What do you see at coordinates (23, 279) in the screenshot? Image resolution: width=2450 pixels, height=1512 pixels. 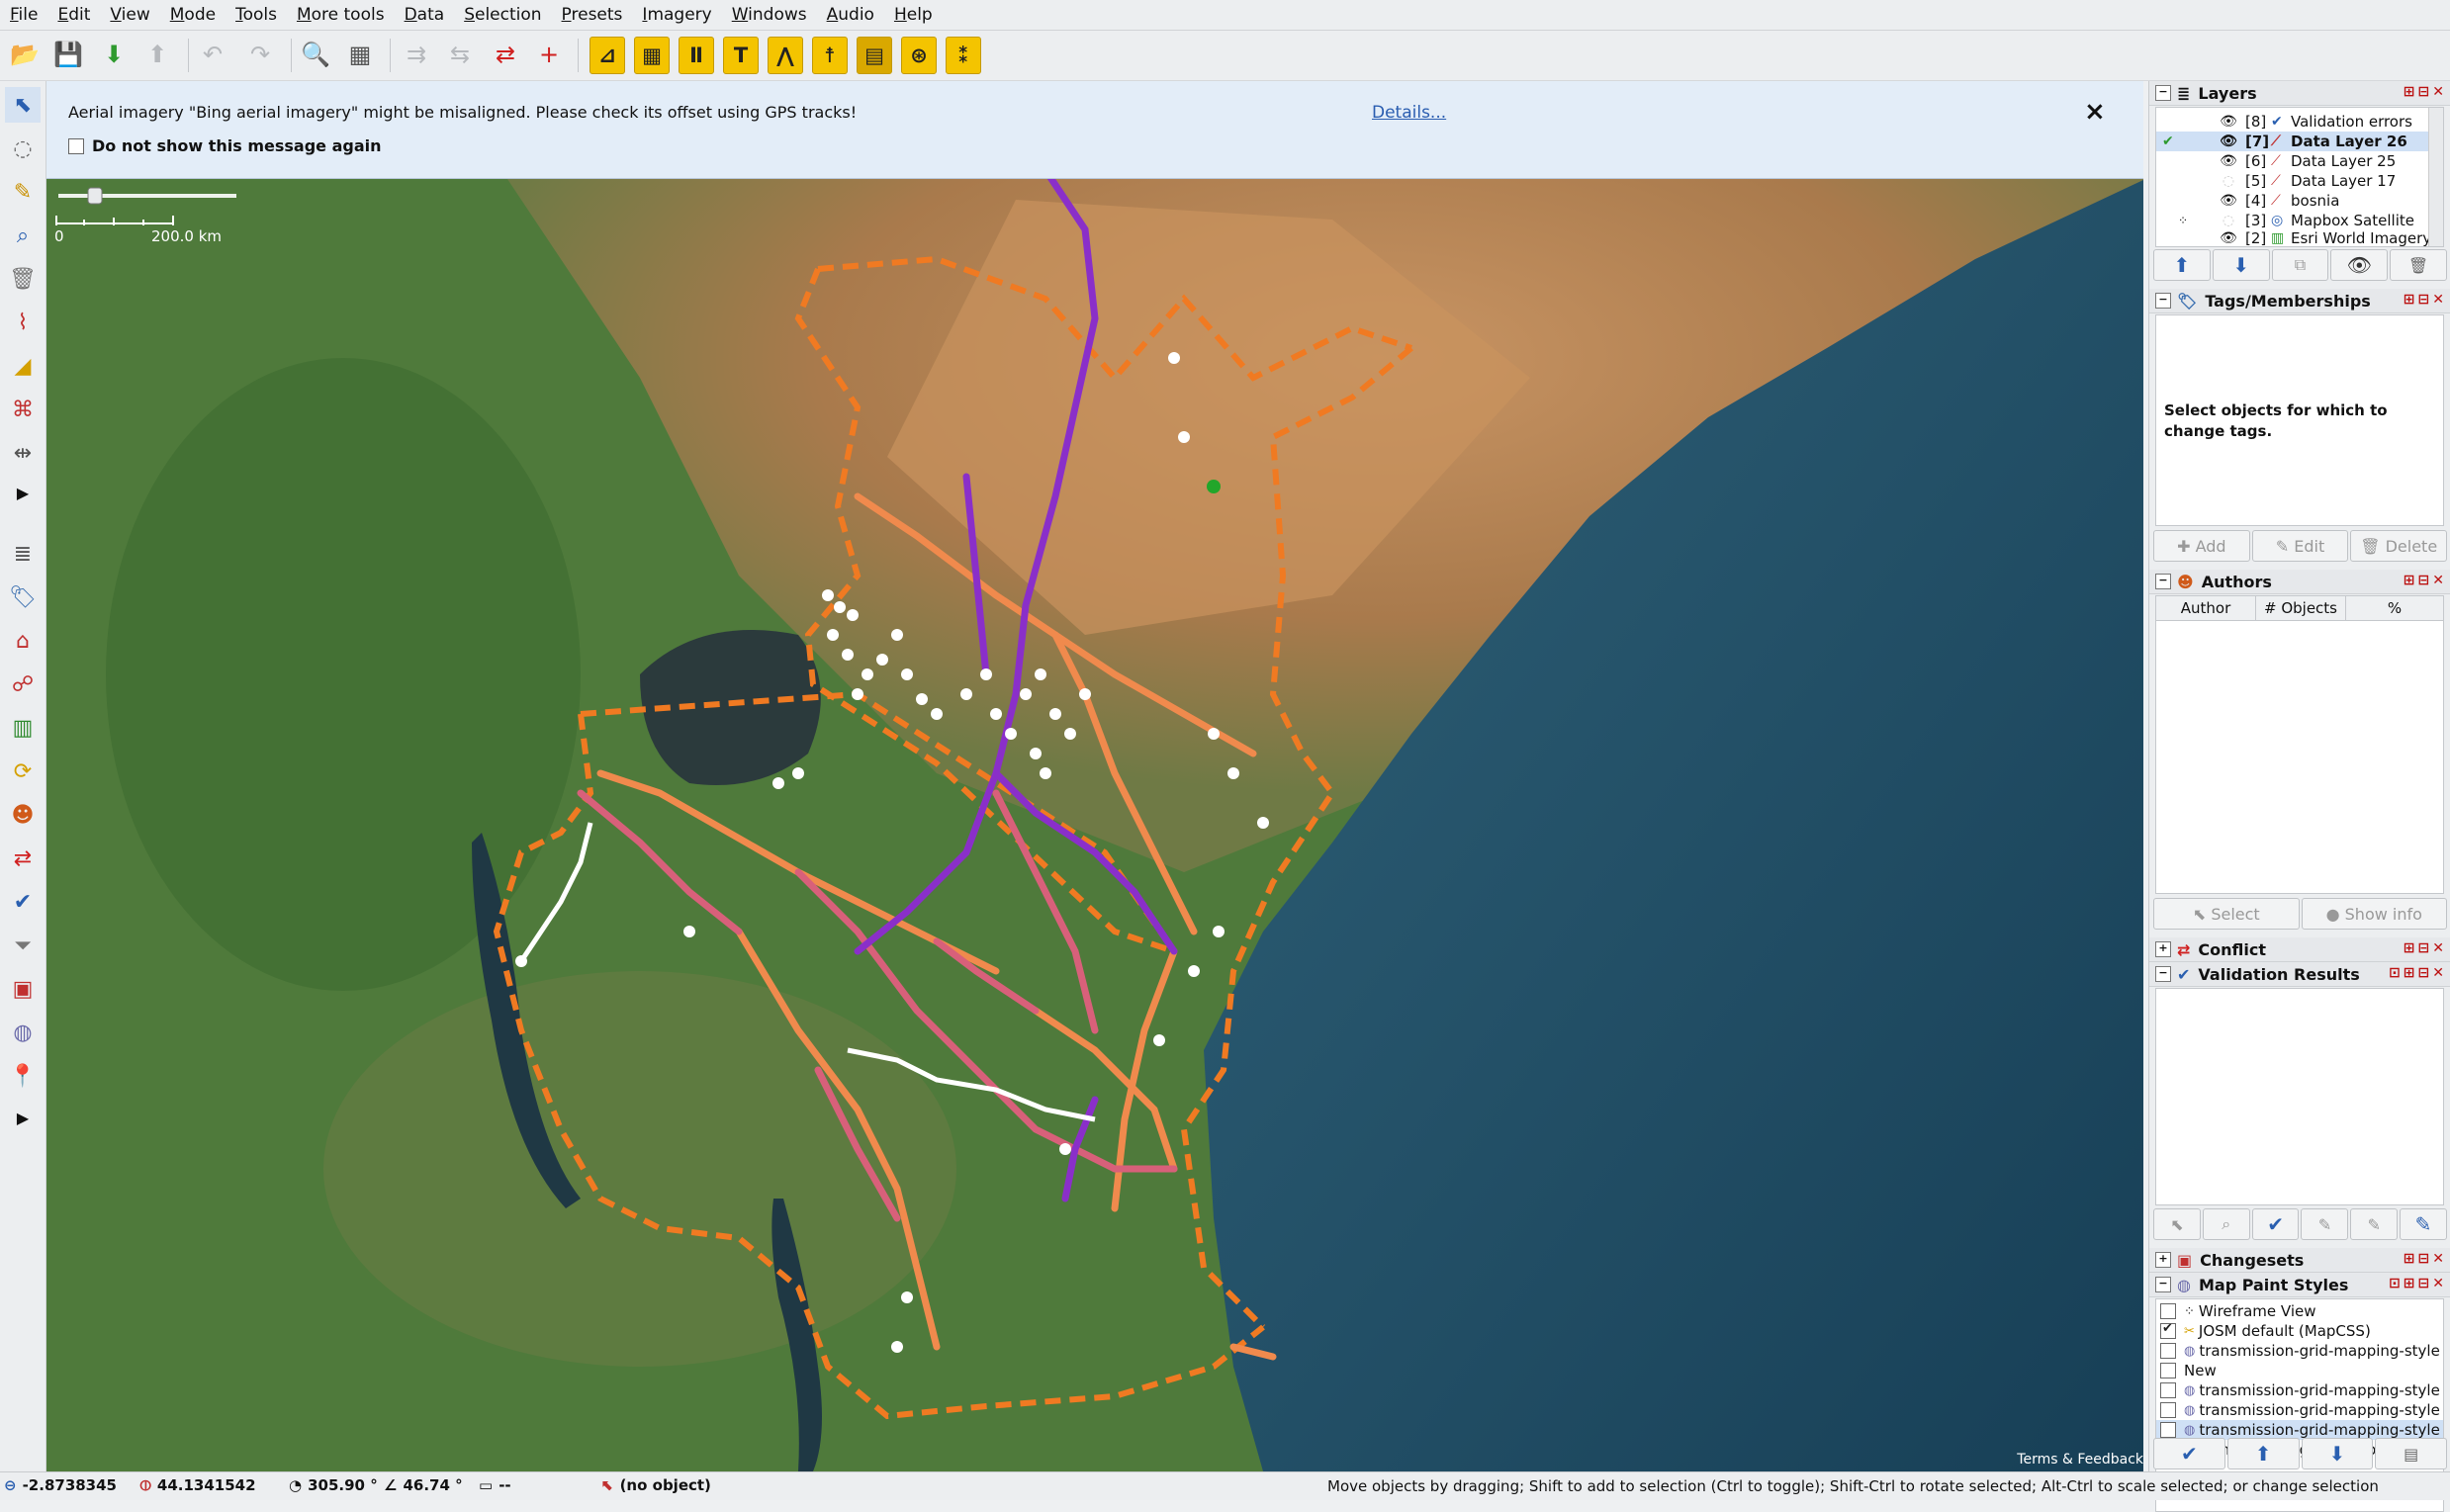 I see `delete-mode-icon: 🗑` at bounding box center [23, 279].